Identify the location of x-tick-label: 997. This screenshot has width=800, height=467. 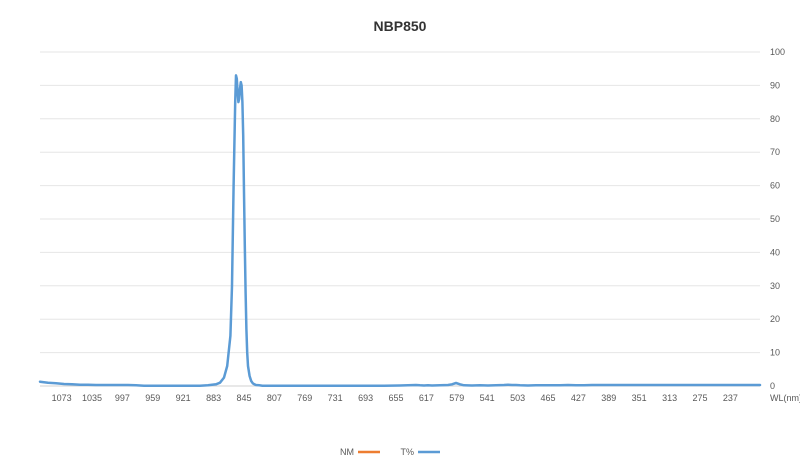
(122, 398).